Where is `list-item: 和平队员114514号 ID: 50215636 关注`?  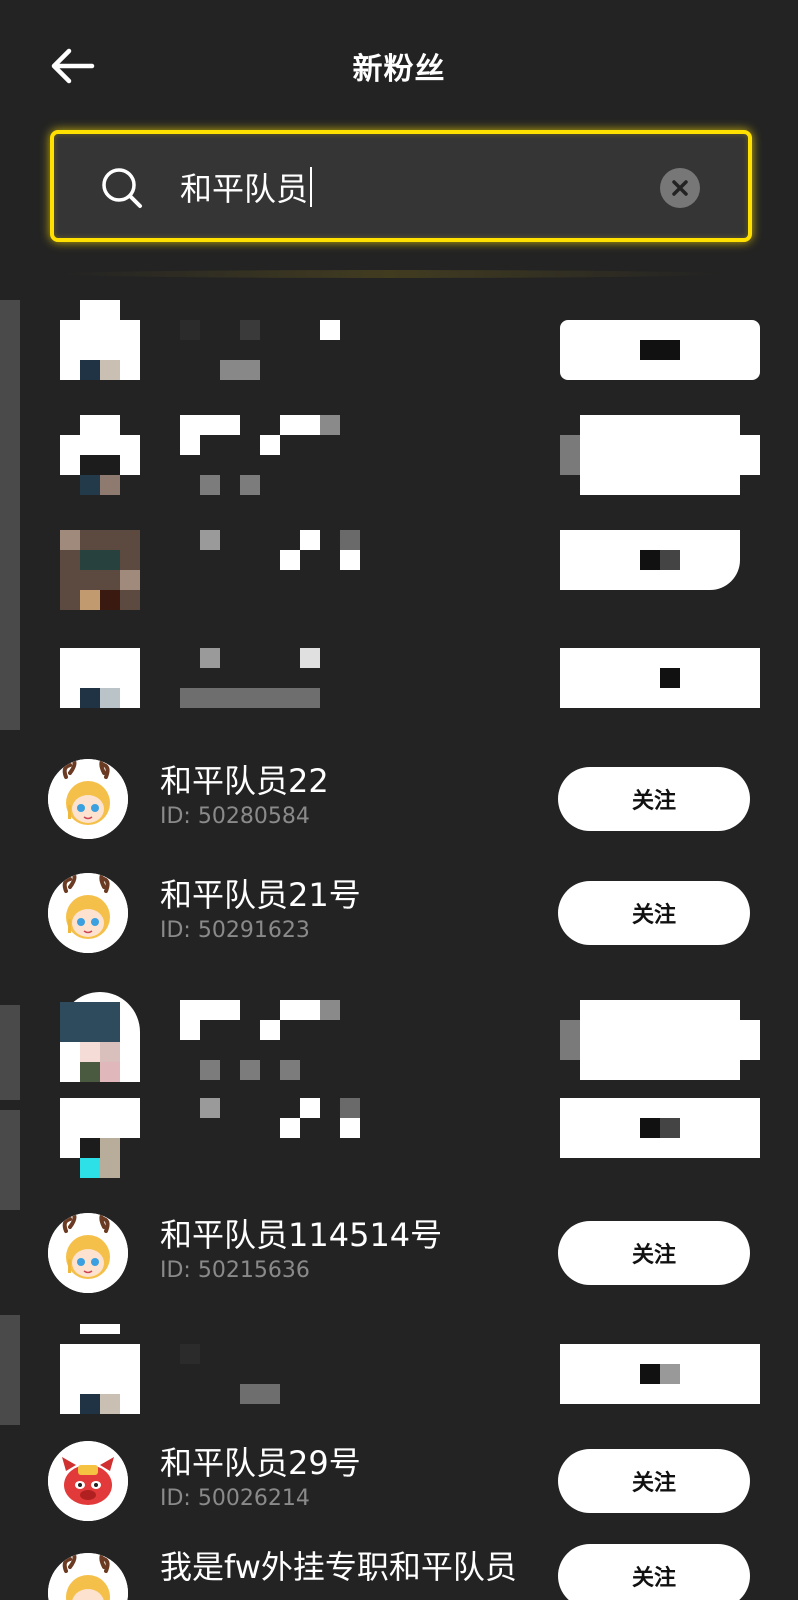
list-item: 和平队员114514号 ID: 50215636 关注 is located at coordinates (399, 1252).